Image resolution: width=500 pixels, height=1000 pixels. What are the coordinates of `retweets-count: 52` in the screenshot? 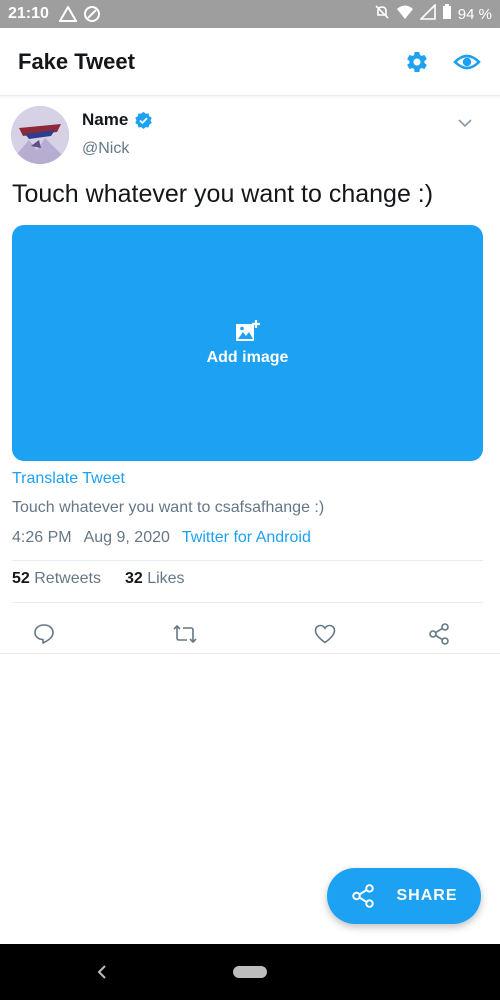 It's located at (21, 578).